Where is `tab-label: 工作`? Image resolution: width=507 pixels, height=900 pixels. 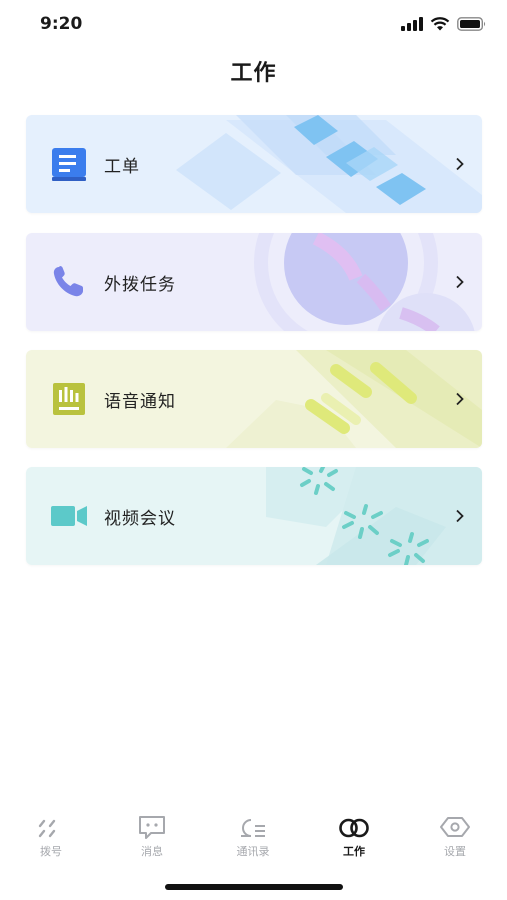 tab-label: 工作 is located at coordinates (354, 851).